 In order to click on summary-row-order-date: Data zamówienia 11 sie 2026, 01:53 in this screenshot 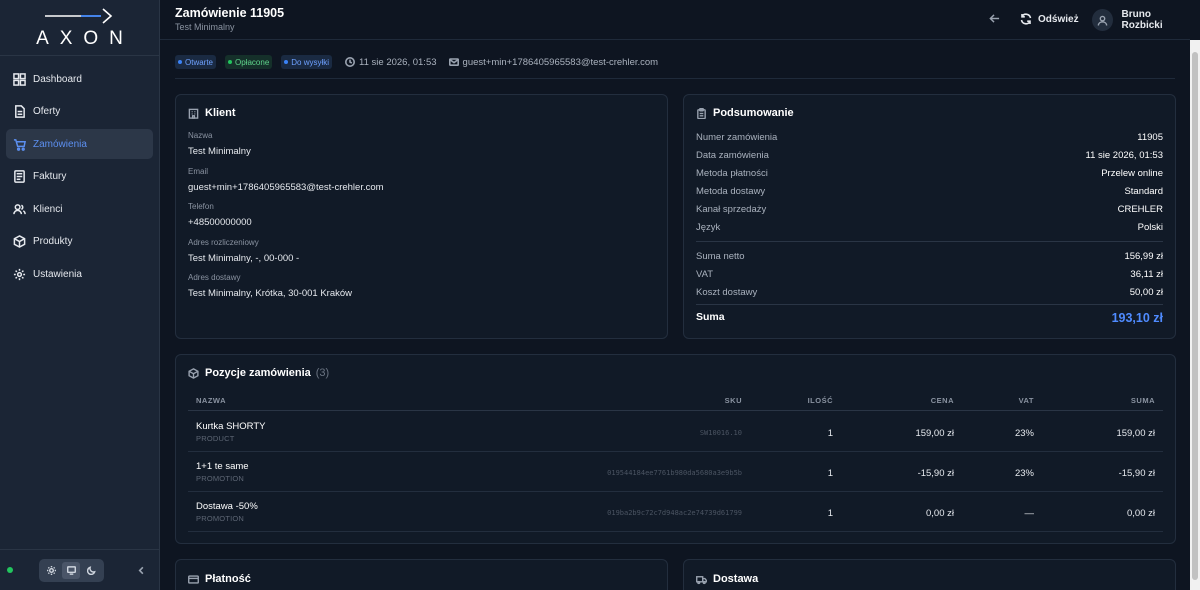, I will do `click(929, 155)`.